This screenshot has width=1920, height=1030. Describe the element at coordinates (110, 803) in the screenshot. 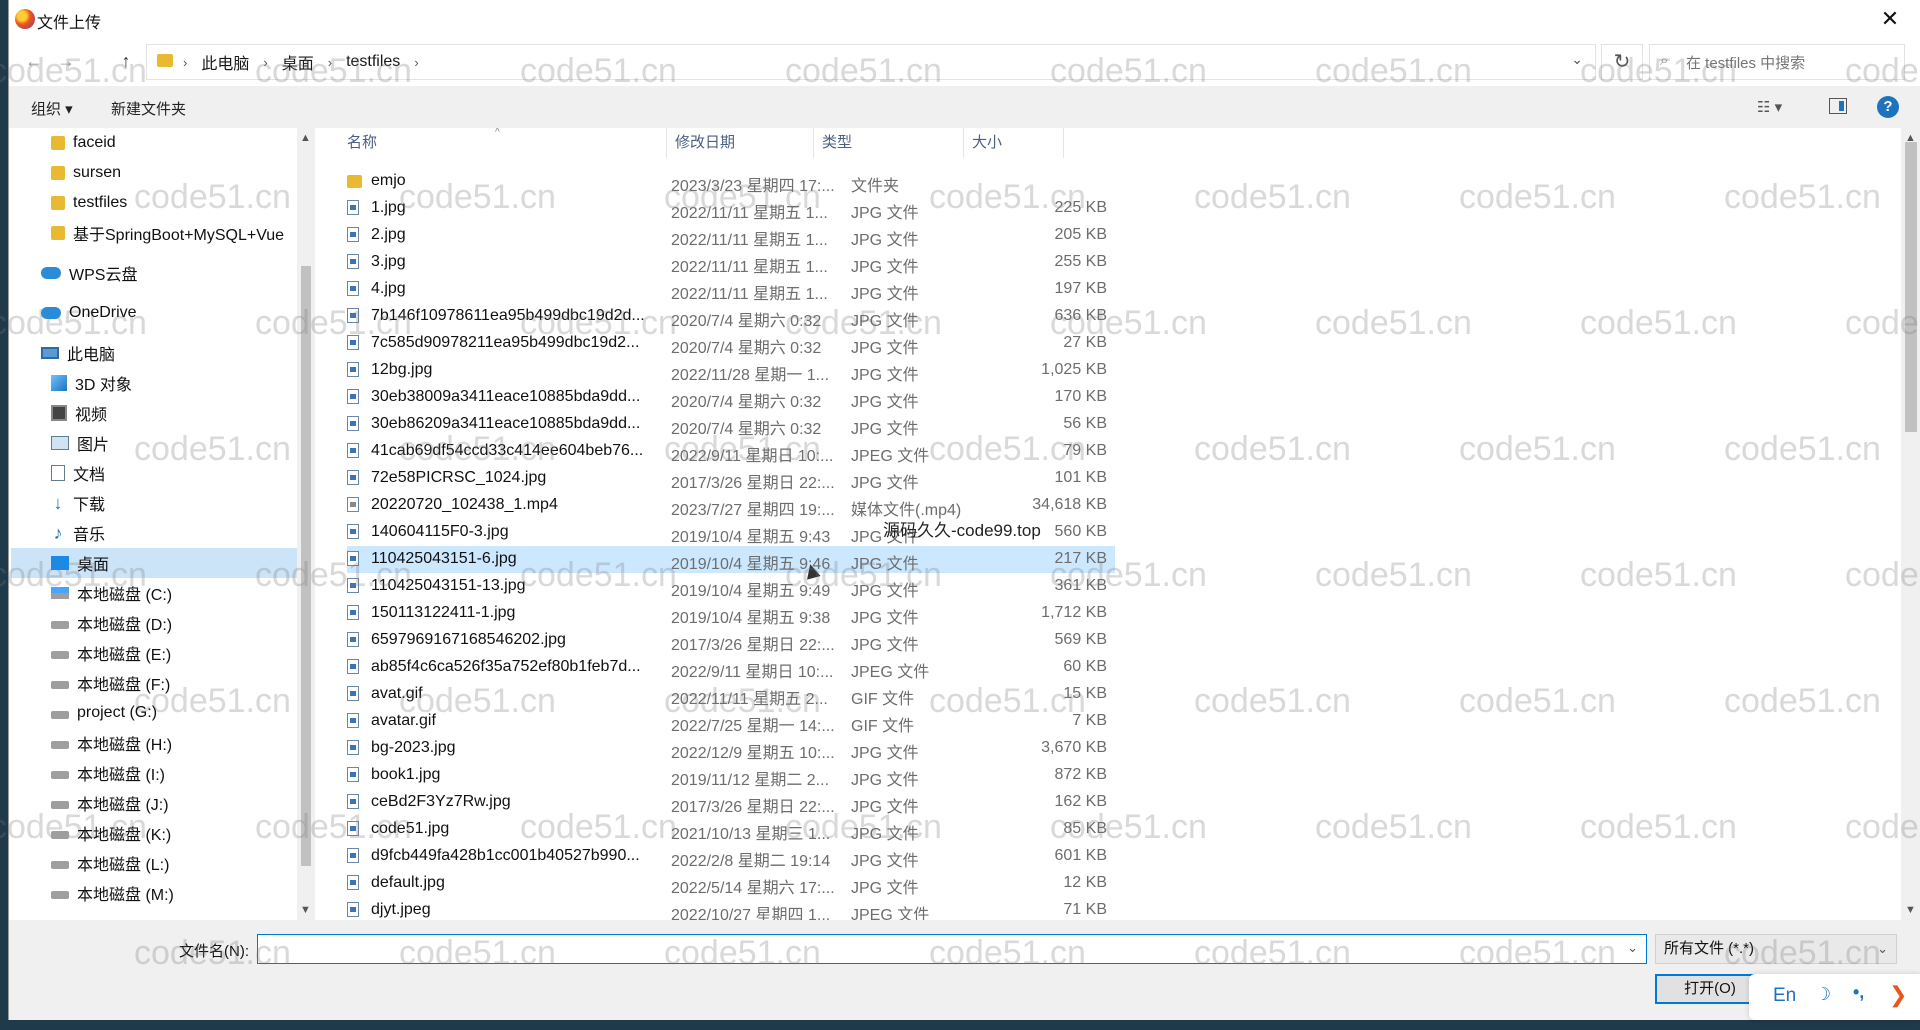

I see `sidebar-item: 本地磁盘 (J:)` at that location.